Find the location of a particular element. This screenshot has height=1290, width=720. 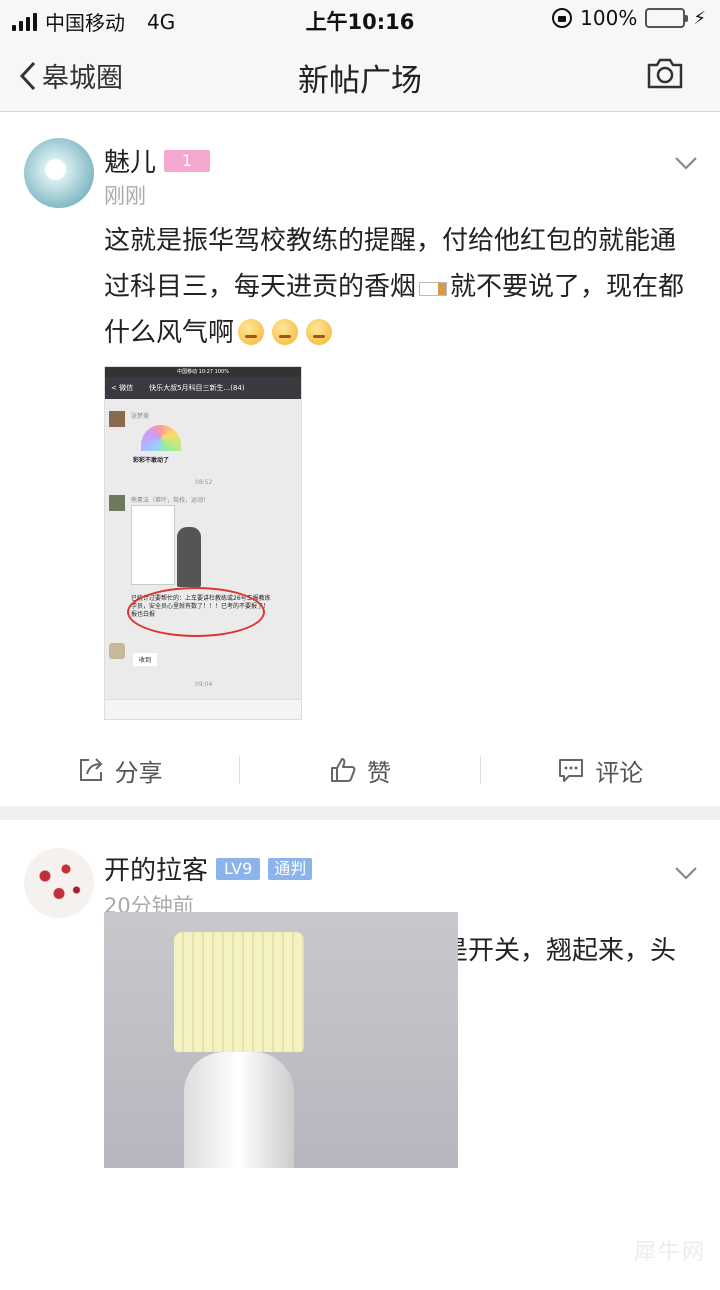

post-image is located at coordinates (281, 1040).